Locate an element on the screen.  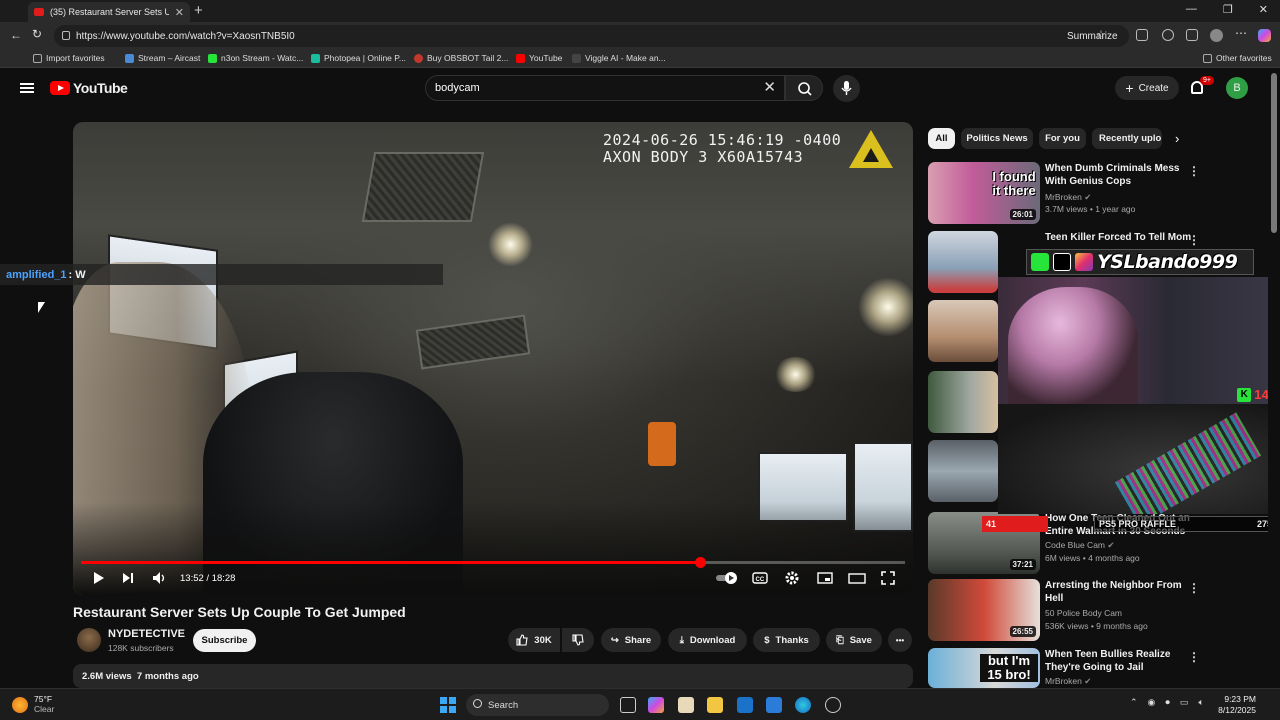
tiktok-logo-icon is located at coordinates (1062, 262).